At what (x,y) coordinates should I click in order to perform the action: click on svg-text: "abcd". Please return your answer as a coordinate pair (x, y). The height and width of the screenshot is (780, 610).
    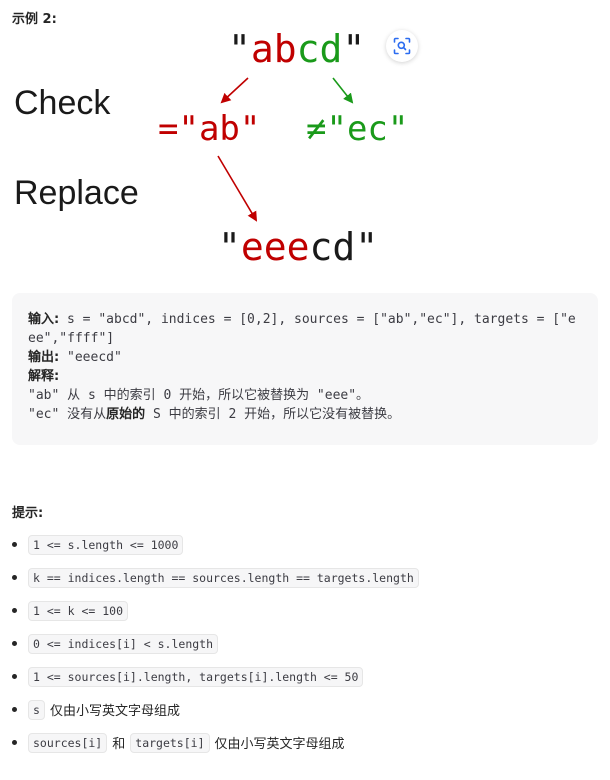
    Looking at the image, I should click on (296, 49).